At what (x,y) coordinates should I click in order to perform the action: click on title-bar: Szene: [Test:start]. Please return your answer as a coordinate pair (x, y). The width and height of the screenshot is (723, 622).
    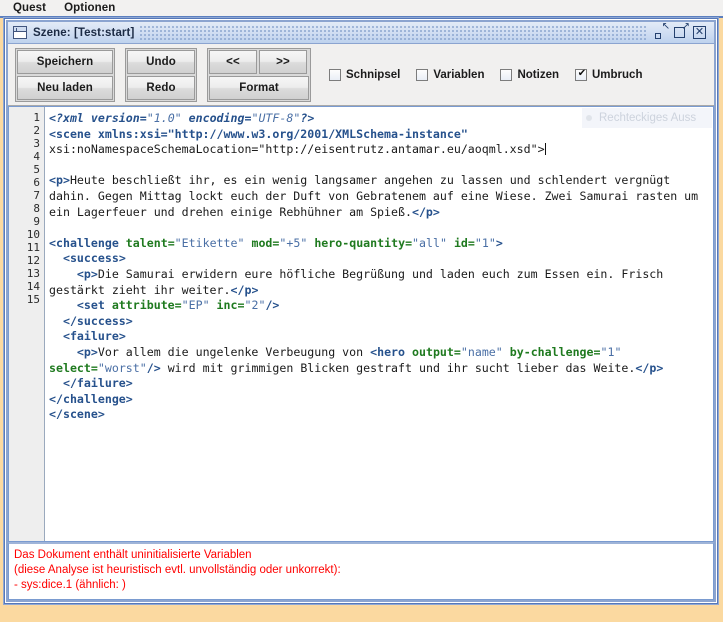
    Looking at the image, I should click on (361, 32).